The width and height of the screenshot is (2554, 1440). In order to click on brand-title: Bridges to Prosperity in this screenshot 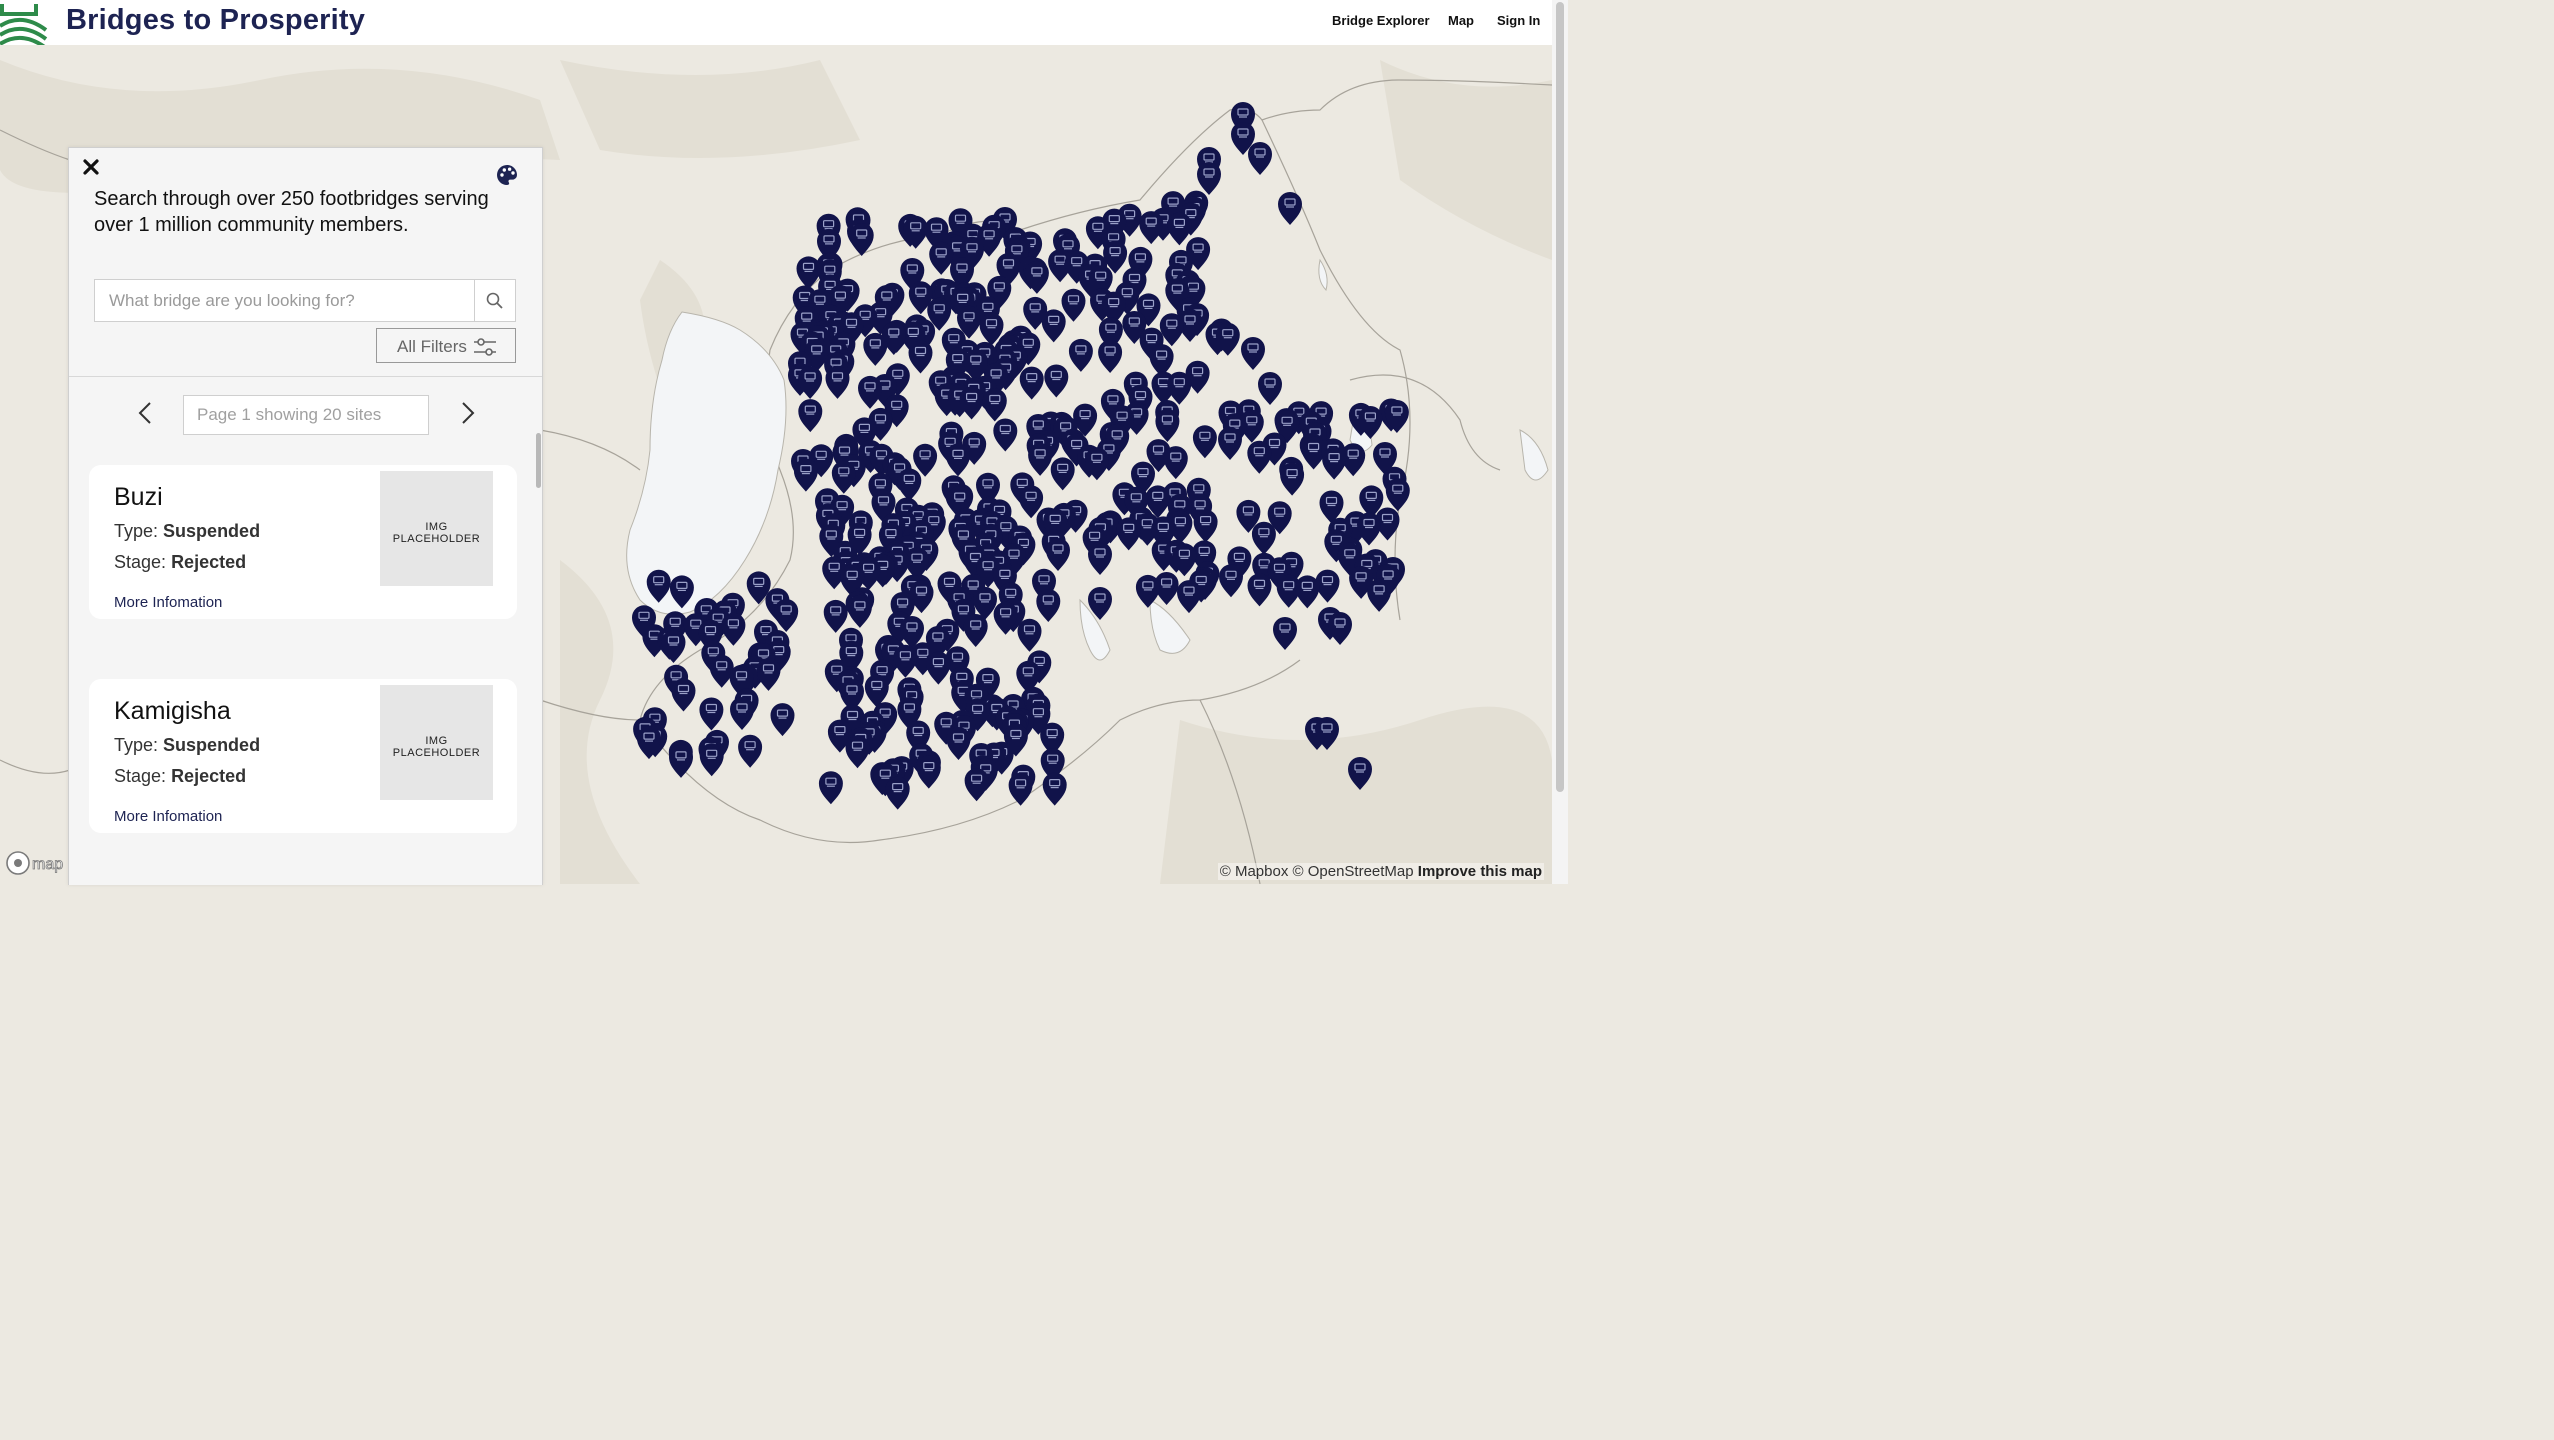, I will do `click(215, 20)`.